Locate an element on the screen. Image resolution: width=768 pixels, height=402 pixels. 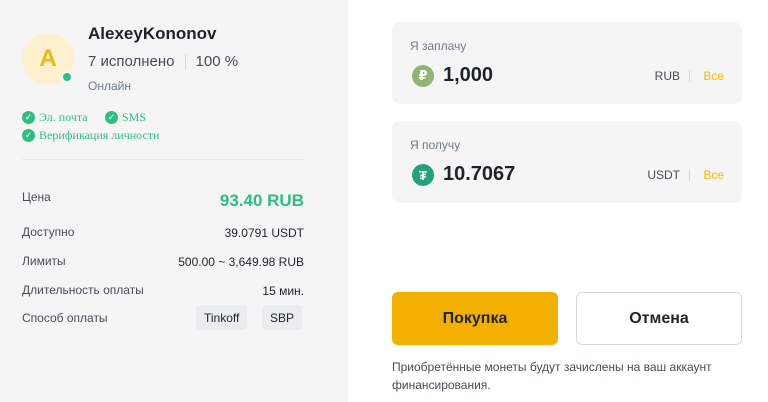
price-value: 93.40 RUB is located at coordinates (261, 200).